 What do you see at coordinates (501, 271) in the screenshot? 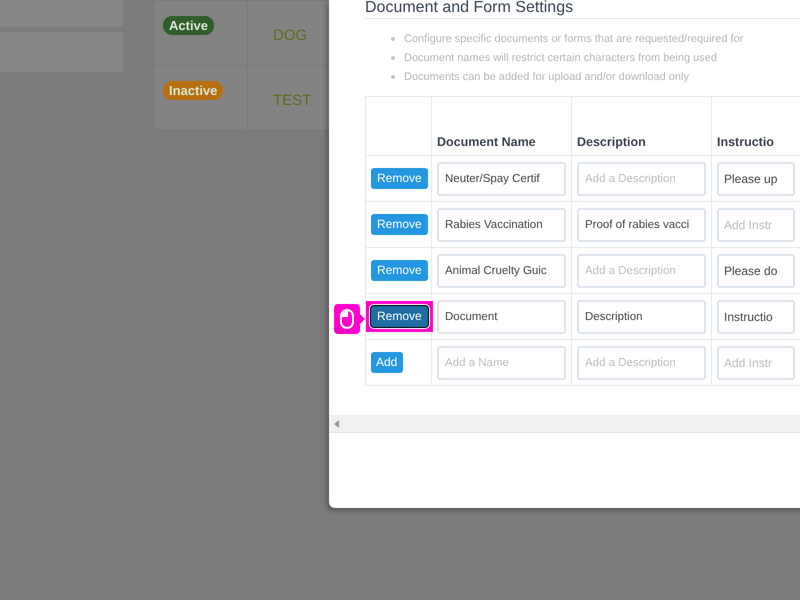
I see `name-field: Animal Cruelty Guic` at bounding box center [501, 271].